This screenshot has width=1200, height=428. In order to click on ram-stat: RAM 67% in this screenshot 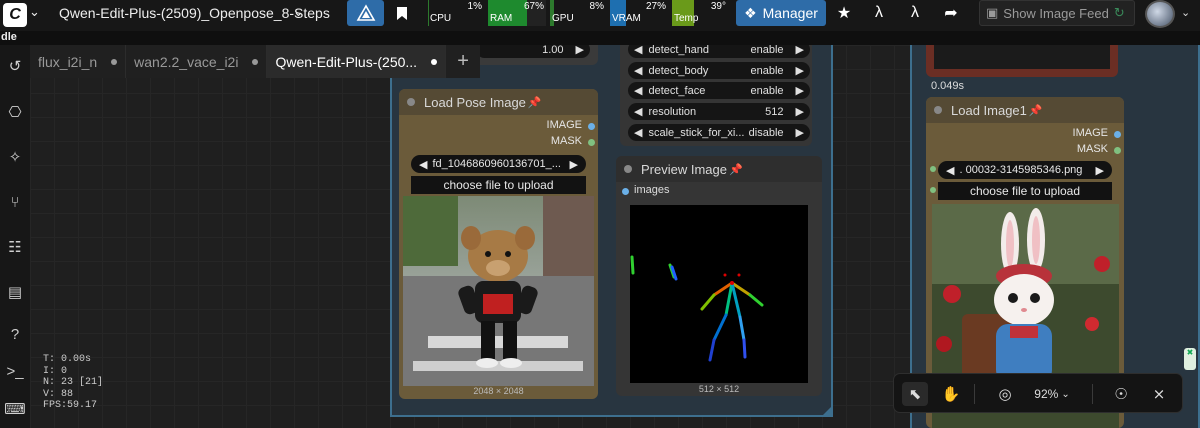, I will do `click(517, 13)`.